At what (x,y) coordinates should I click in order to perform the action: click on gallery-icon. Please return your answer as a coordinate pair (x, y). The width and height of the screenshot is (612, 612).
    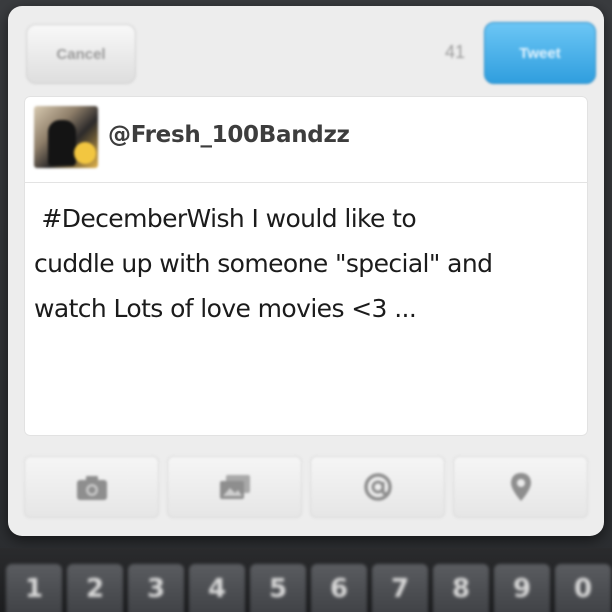
    Looking at the image, I should click on (234, 487).